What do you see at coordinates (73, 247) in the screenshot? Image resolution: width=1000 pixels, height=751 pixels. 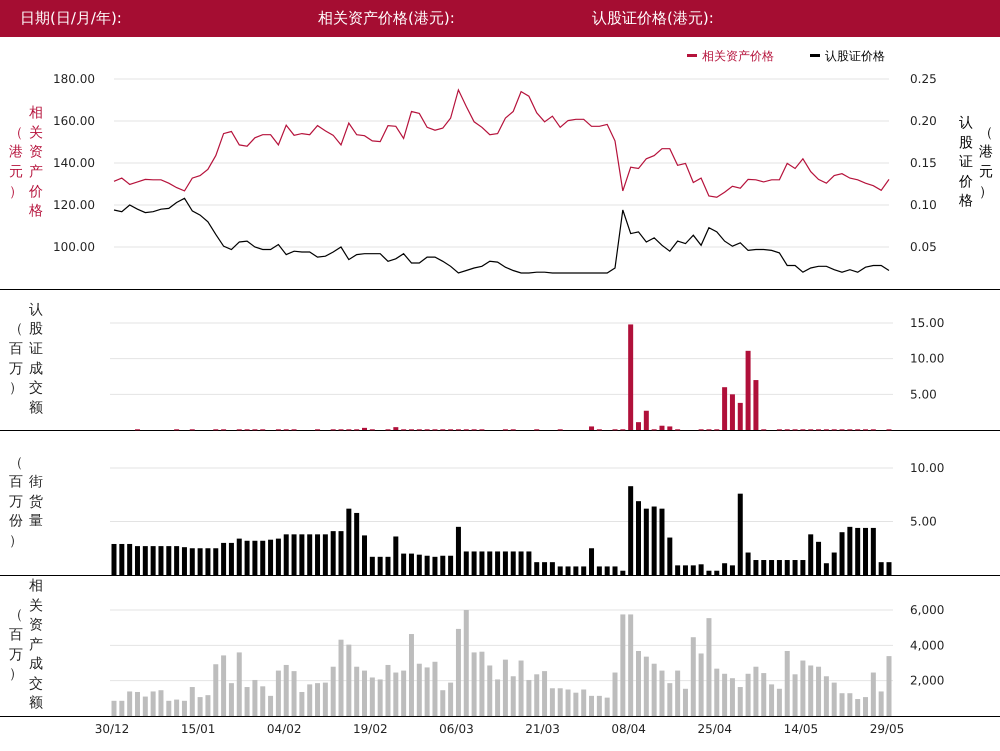 I see `axis-tick-label: 100.00` at bounding box center [73, 247].